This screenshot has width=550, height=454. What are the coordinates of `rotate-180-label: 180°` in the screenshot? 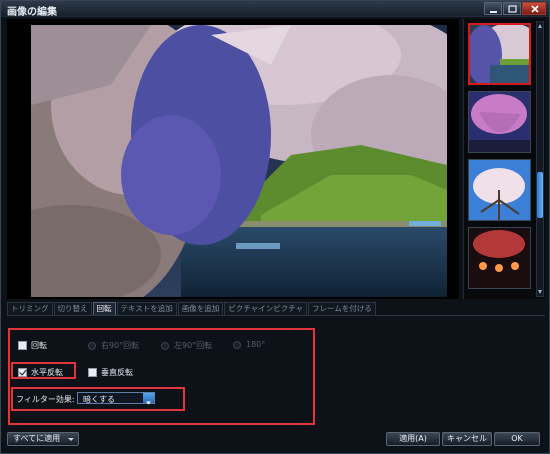 It's located at (256, 344).